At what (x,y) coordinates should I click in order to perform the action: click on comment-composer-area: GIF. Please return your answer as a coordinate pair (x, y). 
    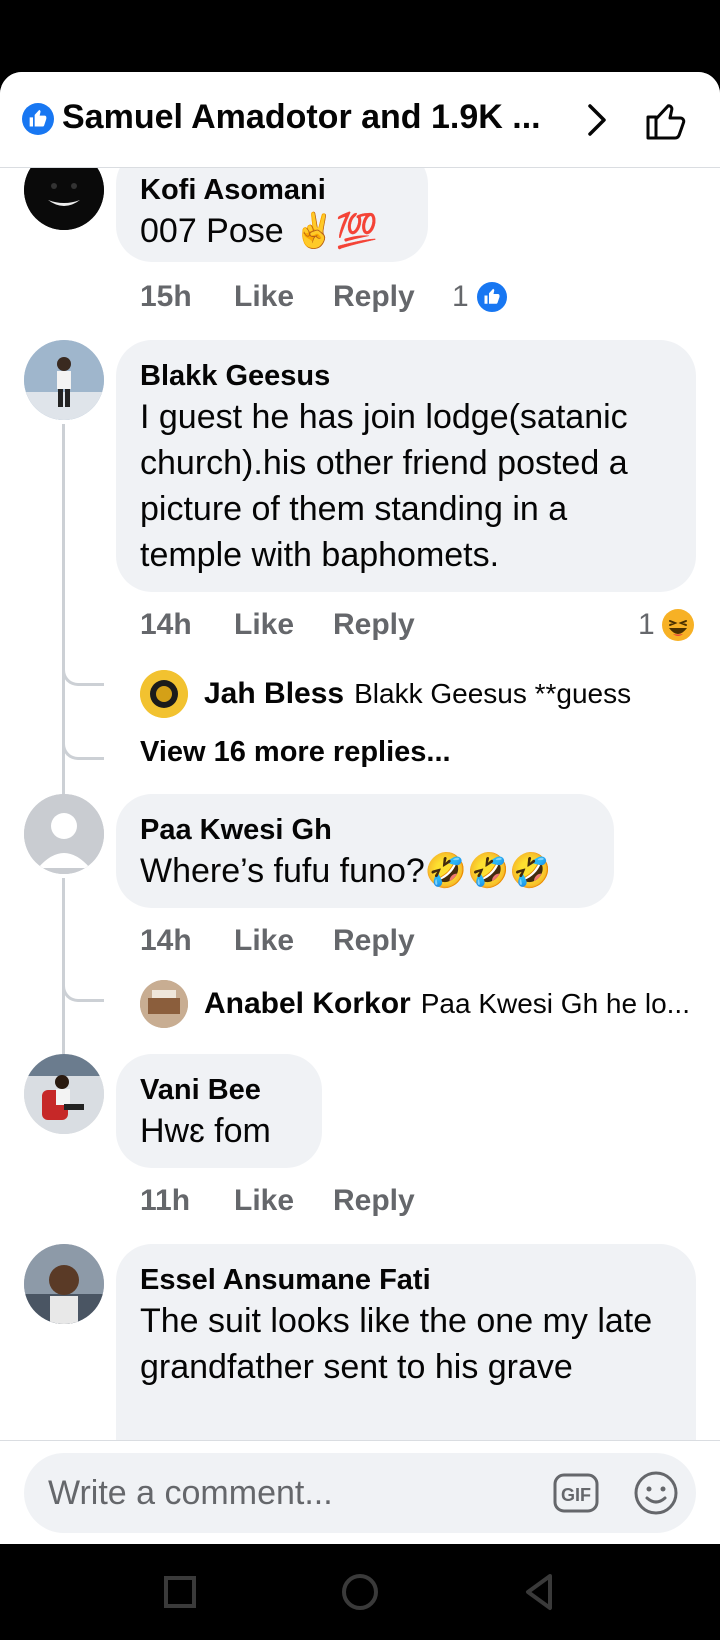
    Looking at the image, I should click on (360, 1492).